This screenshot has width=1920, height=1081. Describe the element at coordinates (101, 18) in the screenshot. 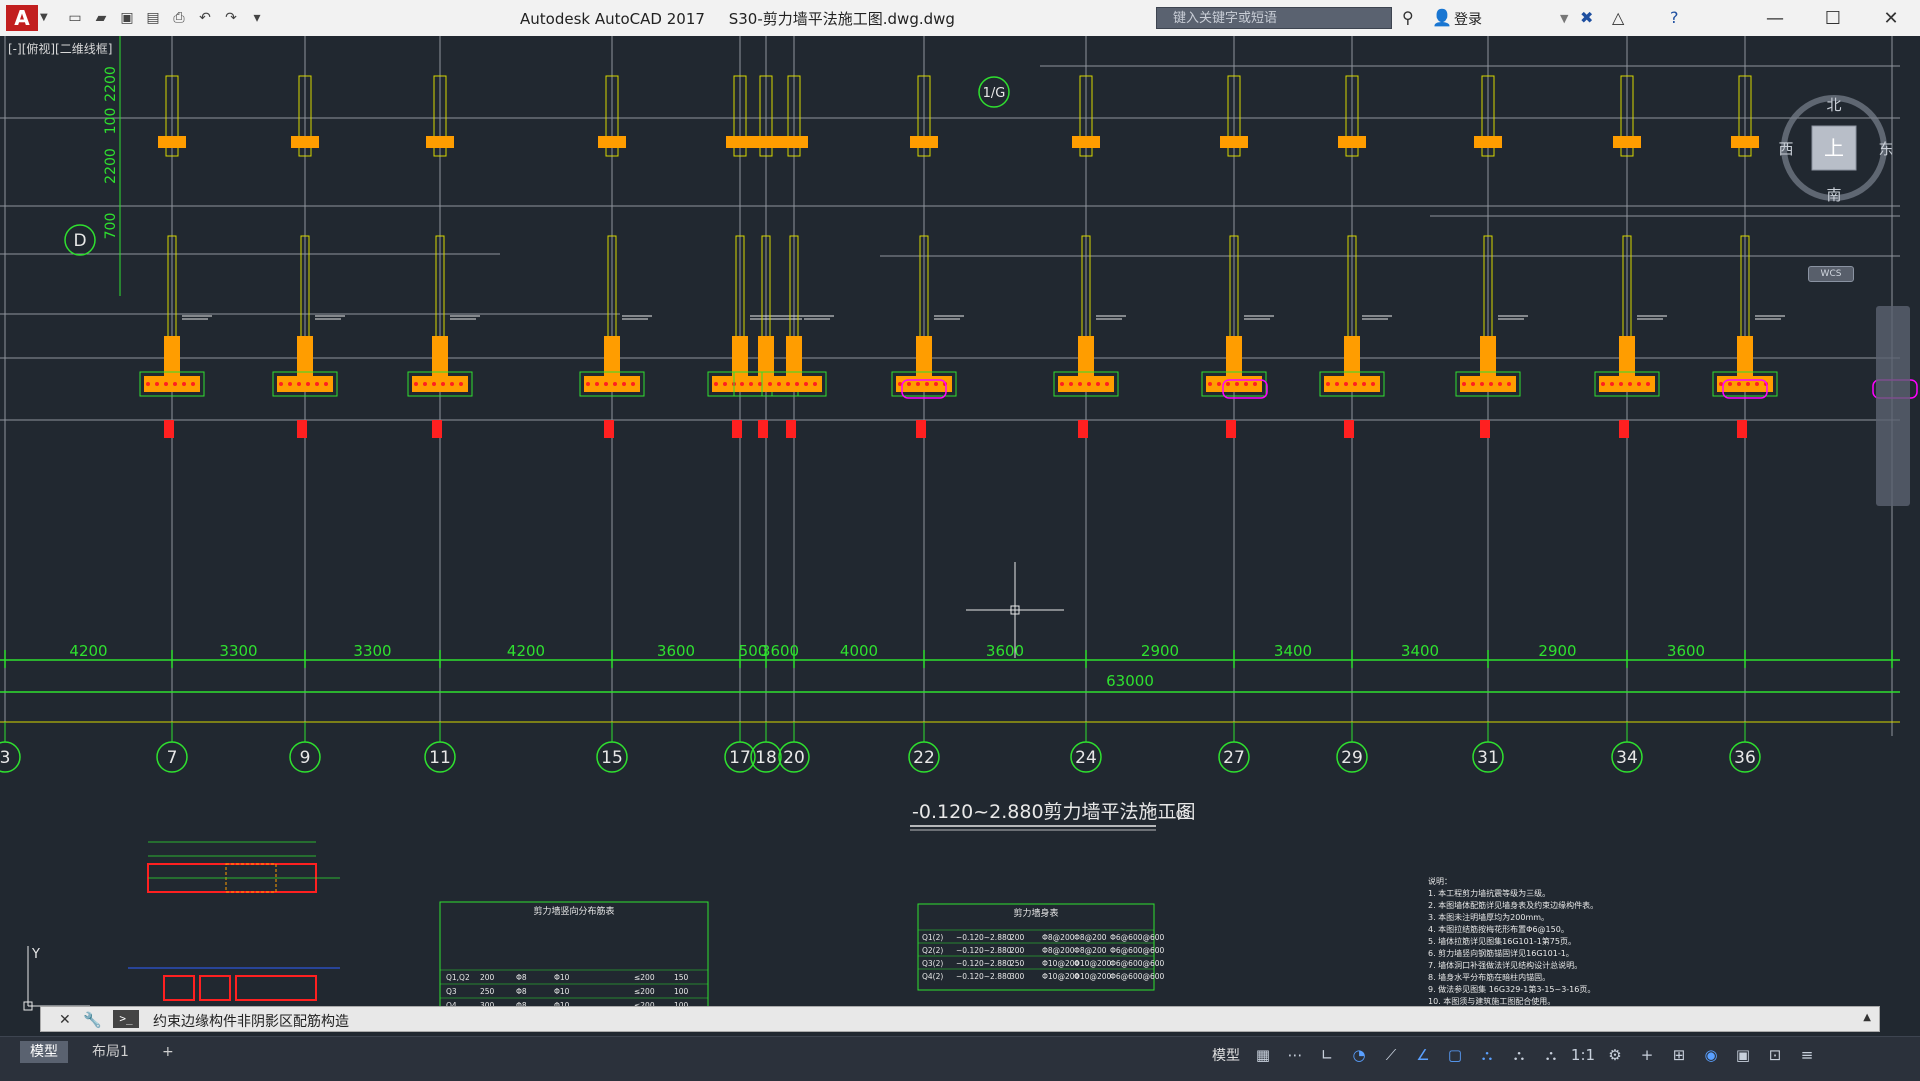

I see `open-icon: ▰` at that location.